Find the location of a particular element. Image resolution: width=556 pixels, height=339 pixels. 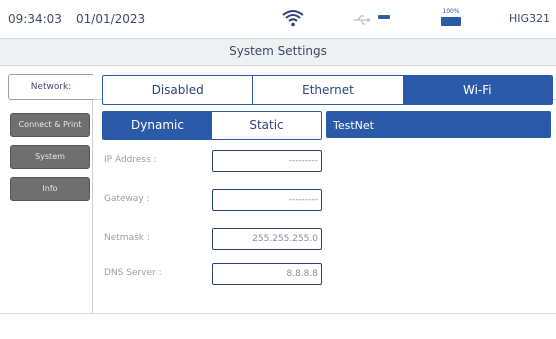

title-bar: System Settings is located at coordinates (278, 52).